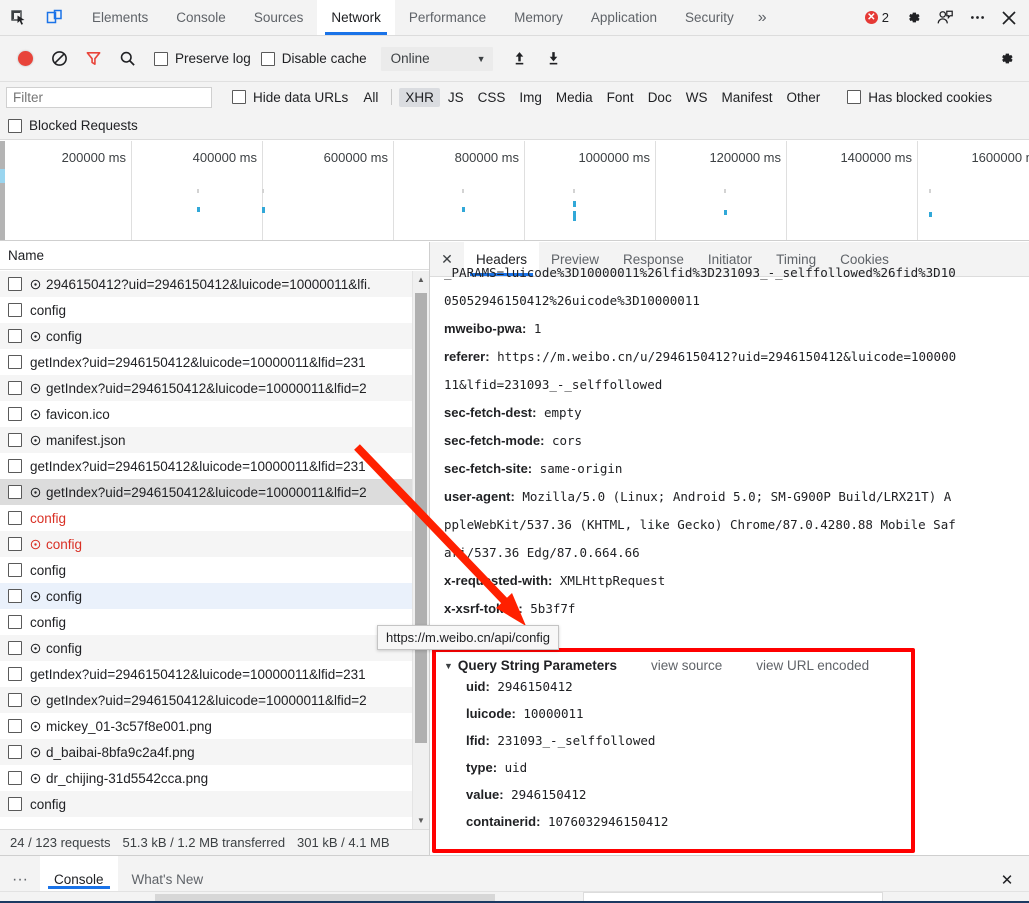 The width and height of the screenshot is (1029, 903). I want to click on network-toolbar: Preserve log Disable cache Online ▼, so click(514, 59).